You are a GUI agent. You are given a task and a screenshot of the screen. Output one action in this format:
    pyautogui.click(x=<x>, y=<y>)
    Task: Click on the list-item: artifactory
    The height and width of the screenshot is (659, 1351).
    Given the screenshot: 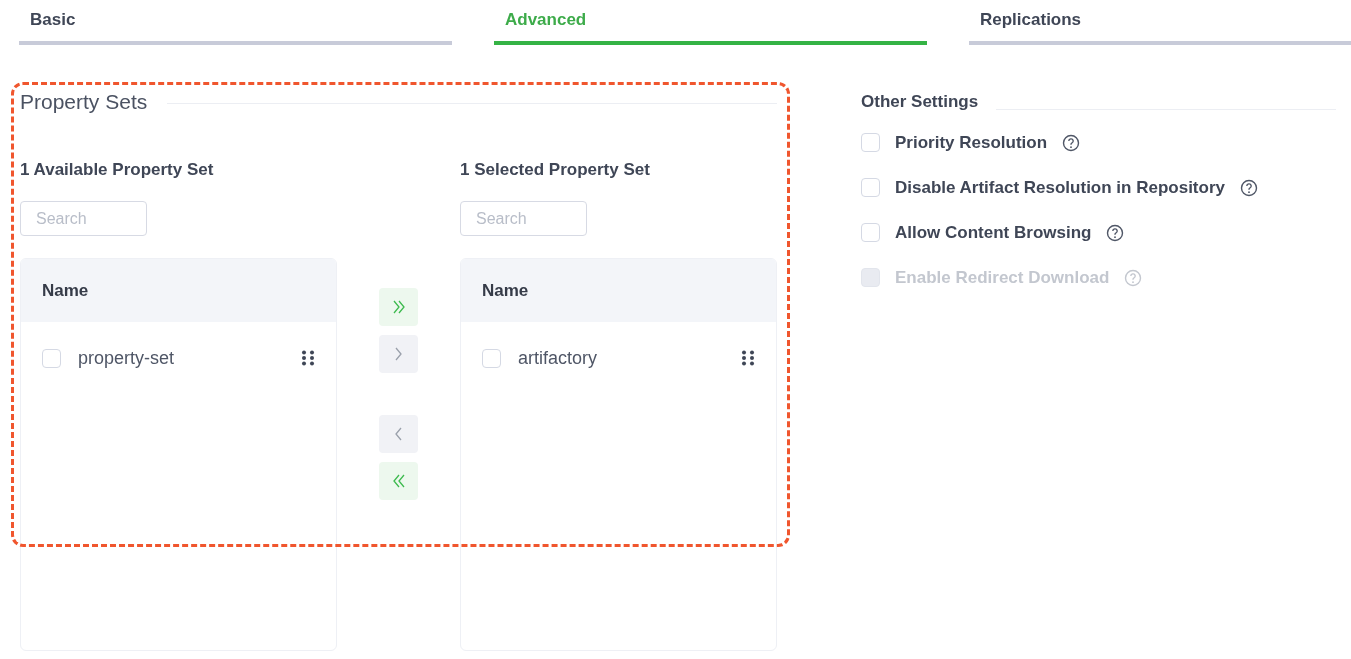 What is the action you would take?
    pyautogui.click(x=629, y=358)
    